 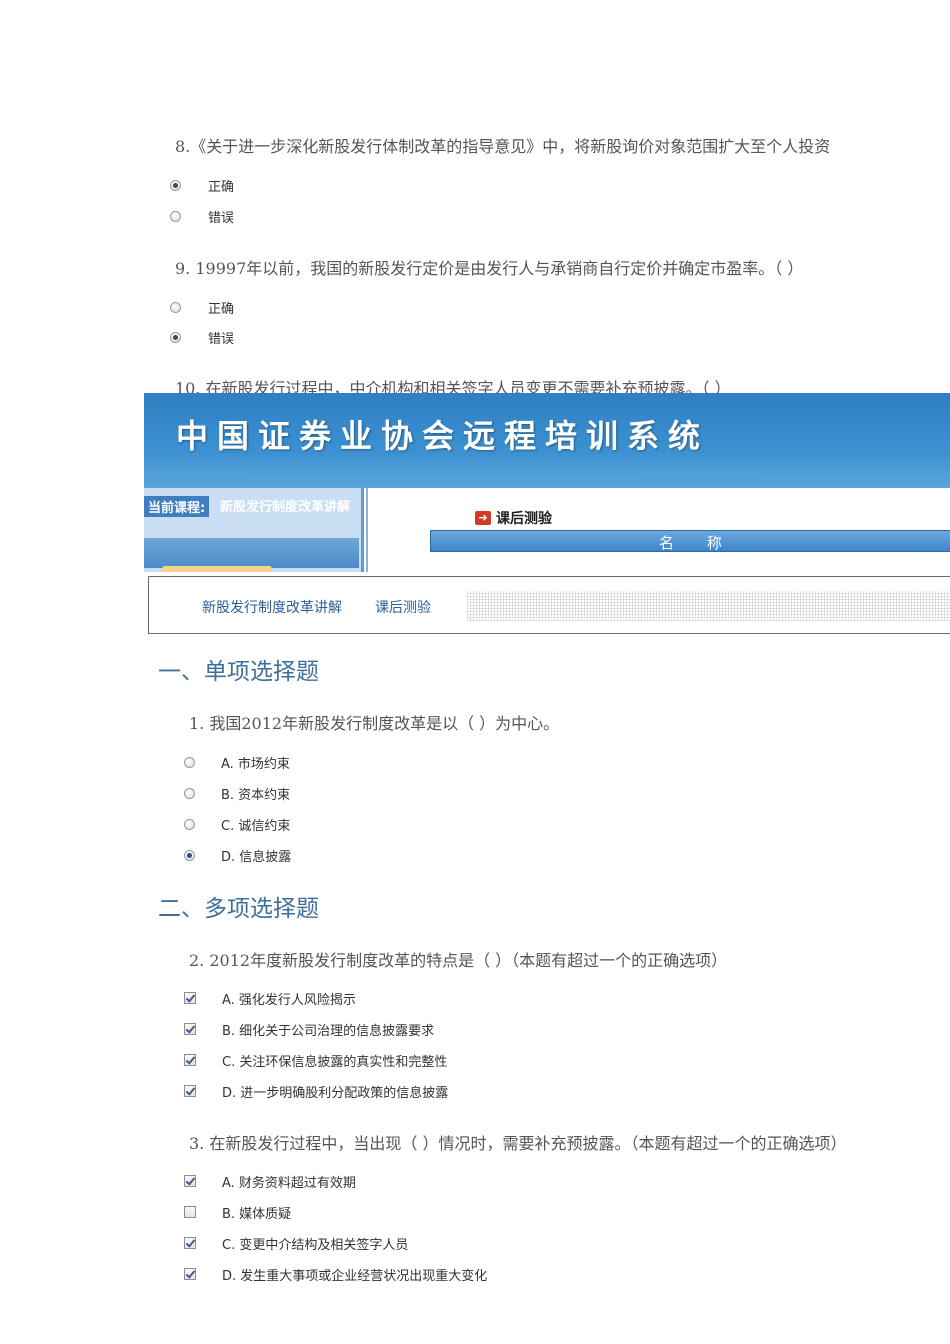 I want to click on quiz-panel: ➜ 课后测验 名 称, so click(x=658, y=530).